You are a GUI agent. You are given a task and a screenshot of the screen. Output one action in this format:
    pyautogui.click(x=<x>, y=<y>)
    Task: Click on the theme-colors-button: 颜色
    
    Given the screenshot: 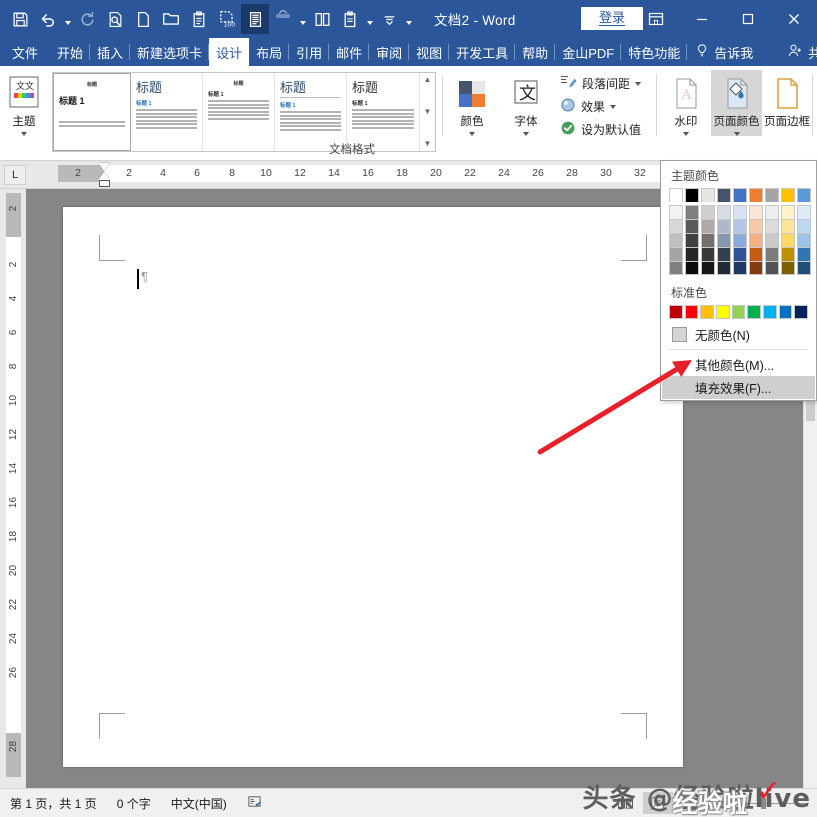 What is the action you would take?
    pyautogui.click(x=472, y=103)
    